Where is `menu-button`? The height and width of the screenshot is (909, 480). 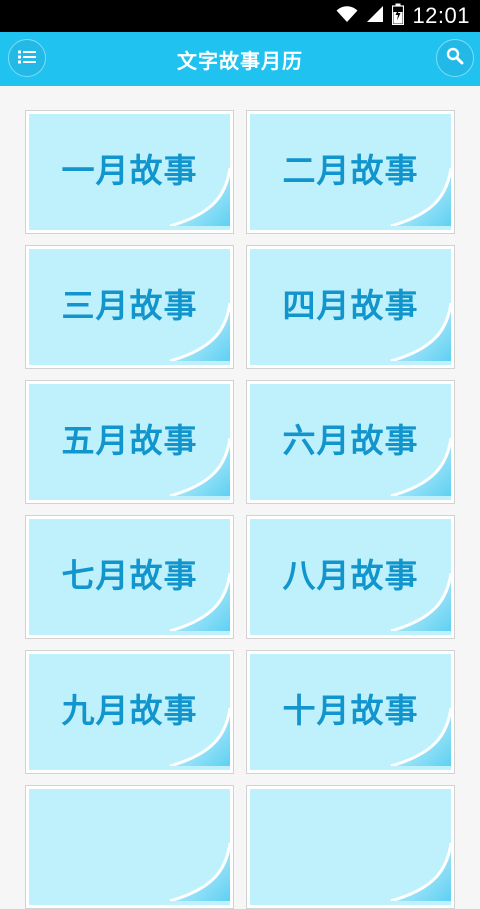
menu-button is located at coordinates (27, 58).